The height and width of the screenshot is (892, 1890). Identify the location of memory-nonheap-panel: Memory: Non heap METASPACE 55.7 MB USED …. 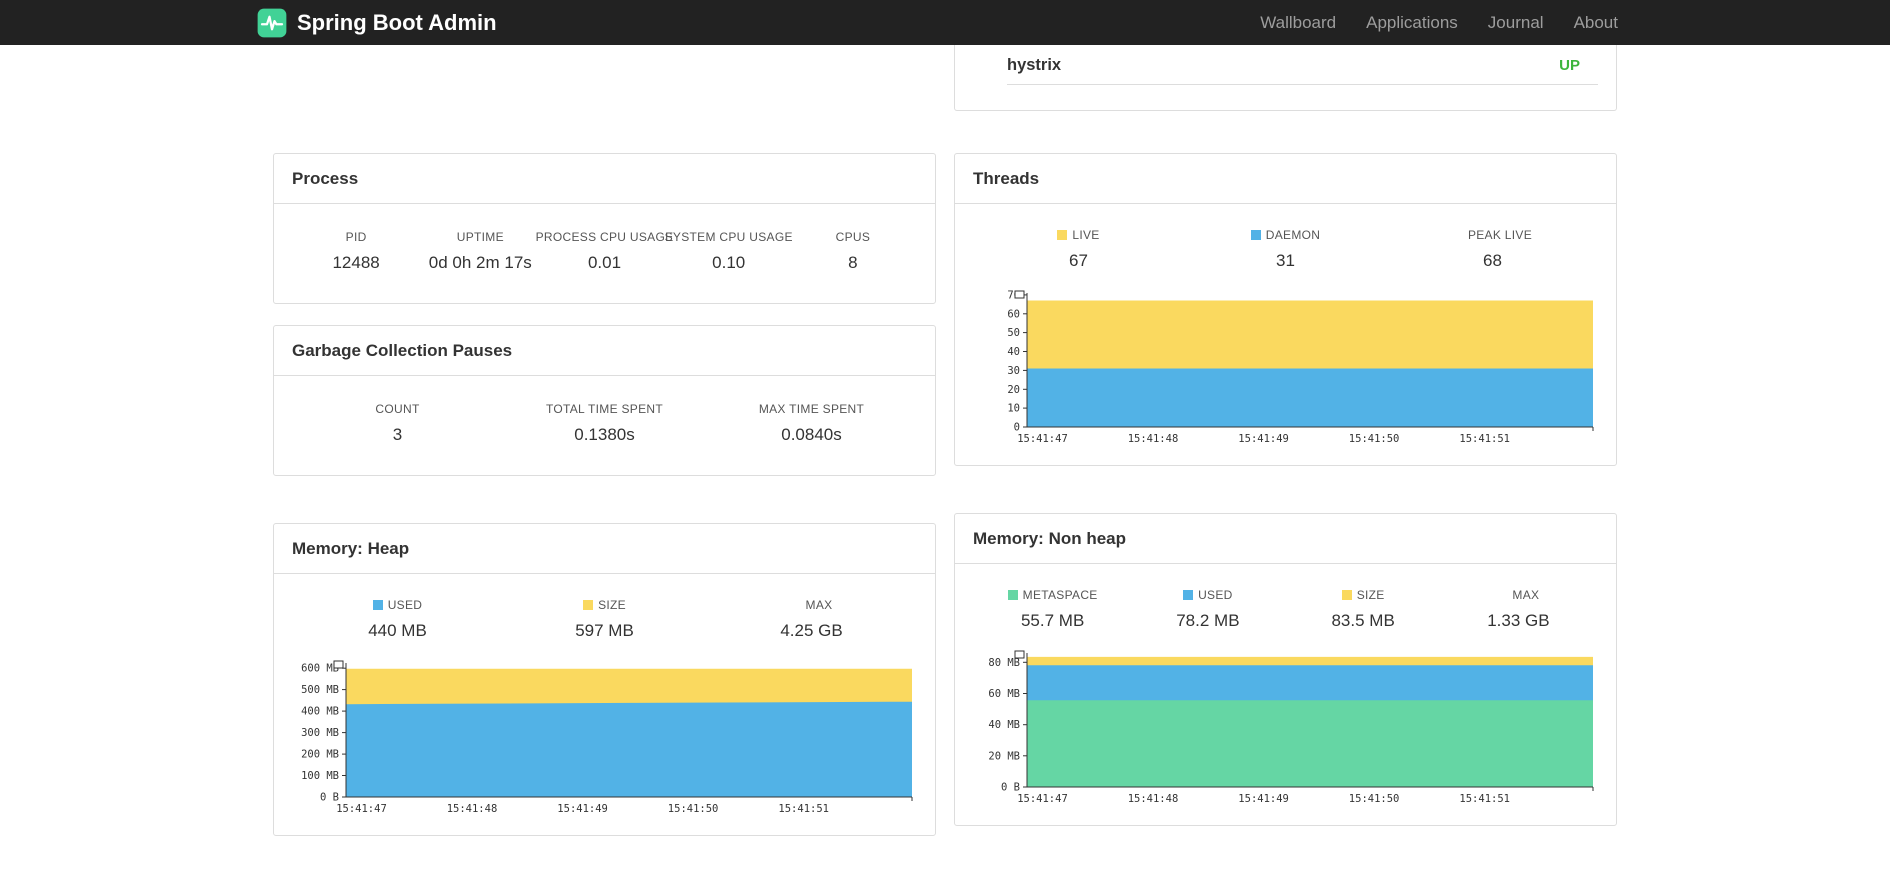
(1285, 669).